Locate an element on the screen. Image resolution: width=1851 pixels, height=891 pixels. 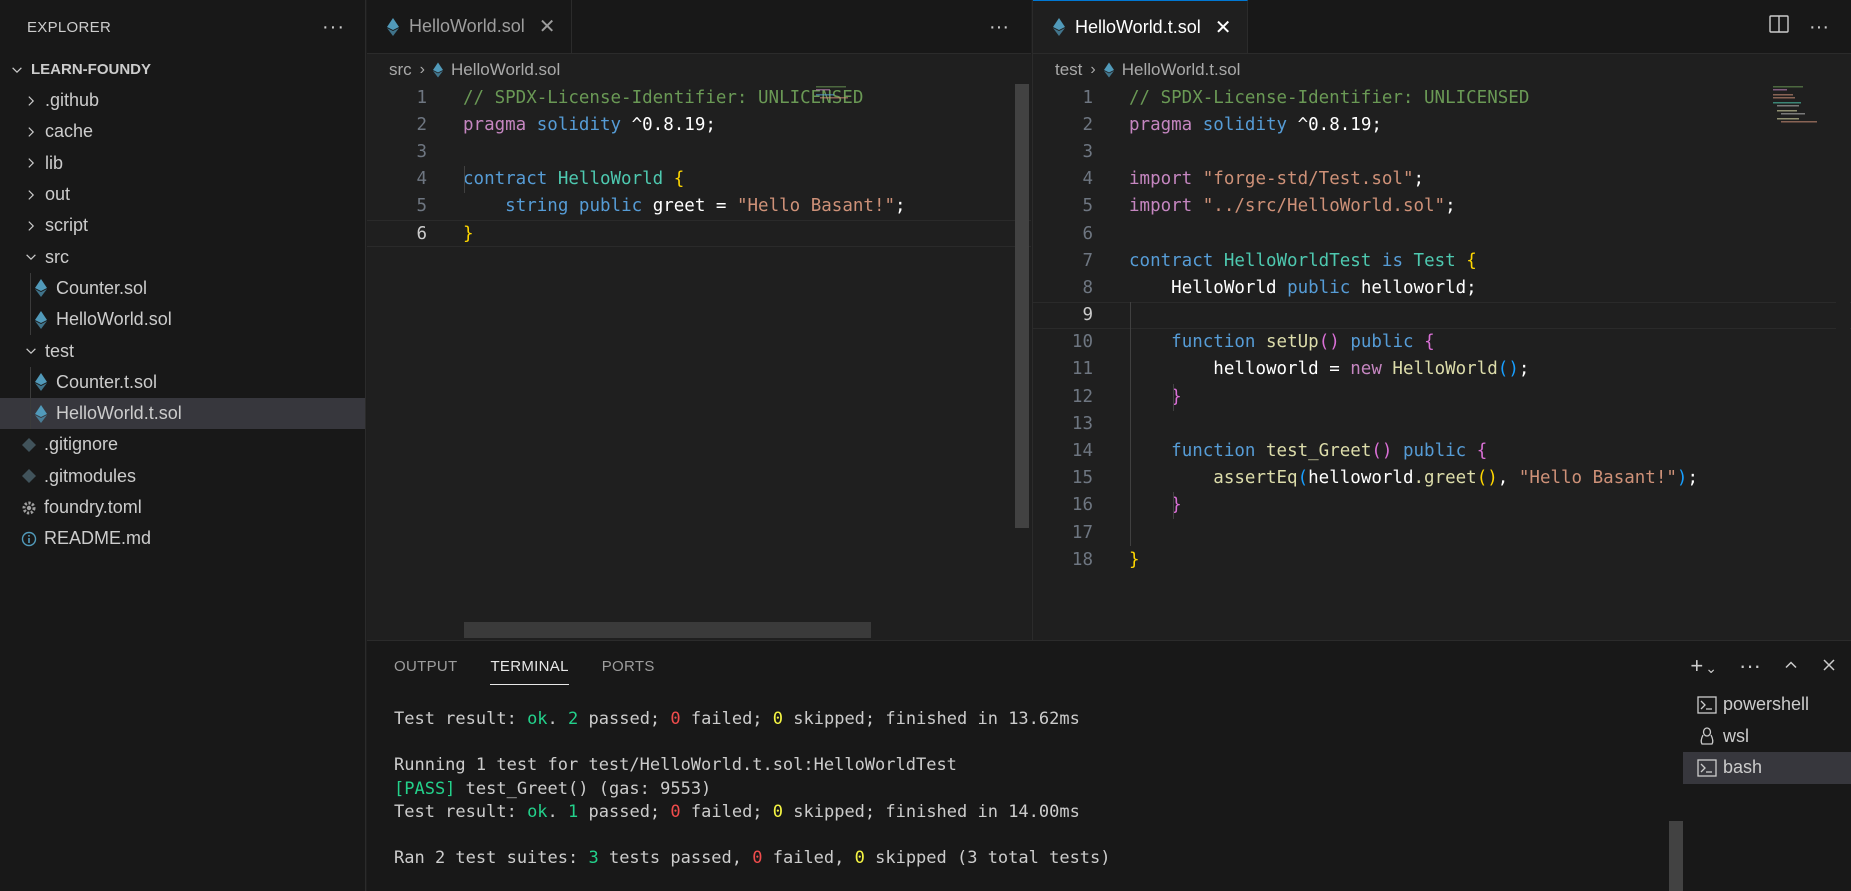
new-terminal-icon: + ⌄ is located at coordinates (1703, 666).